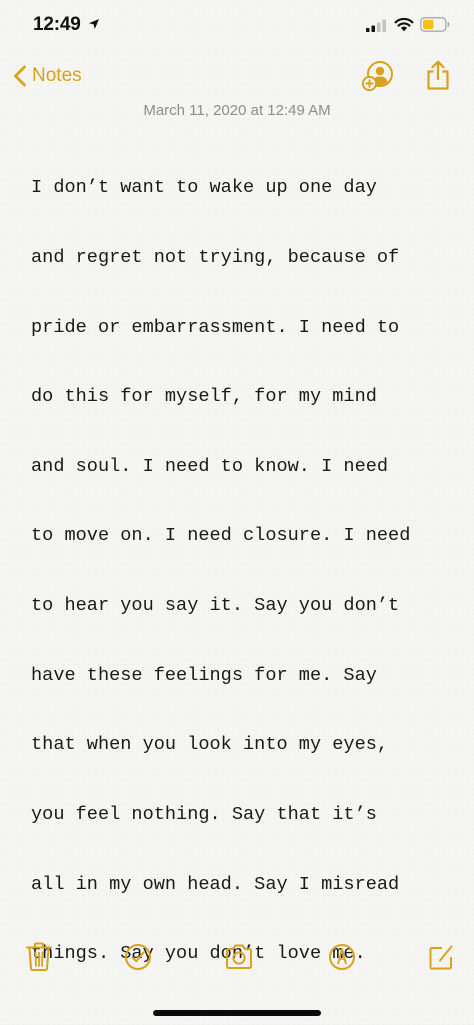 The width and height of the screenshot is (474, 1025). Describe the element at coordinates (204, 675) in the screenshot. I see `note-line: have these feelings for me. Say` at that location.